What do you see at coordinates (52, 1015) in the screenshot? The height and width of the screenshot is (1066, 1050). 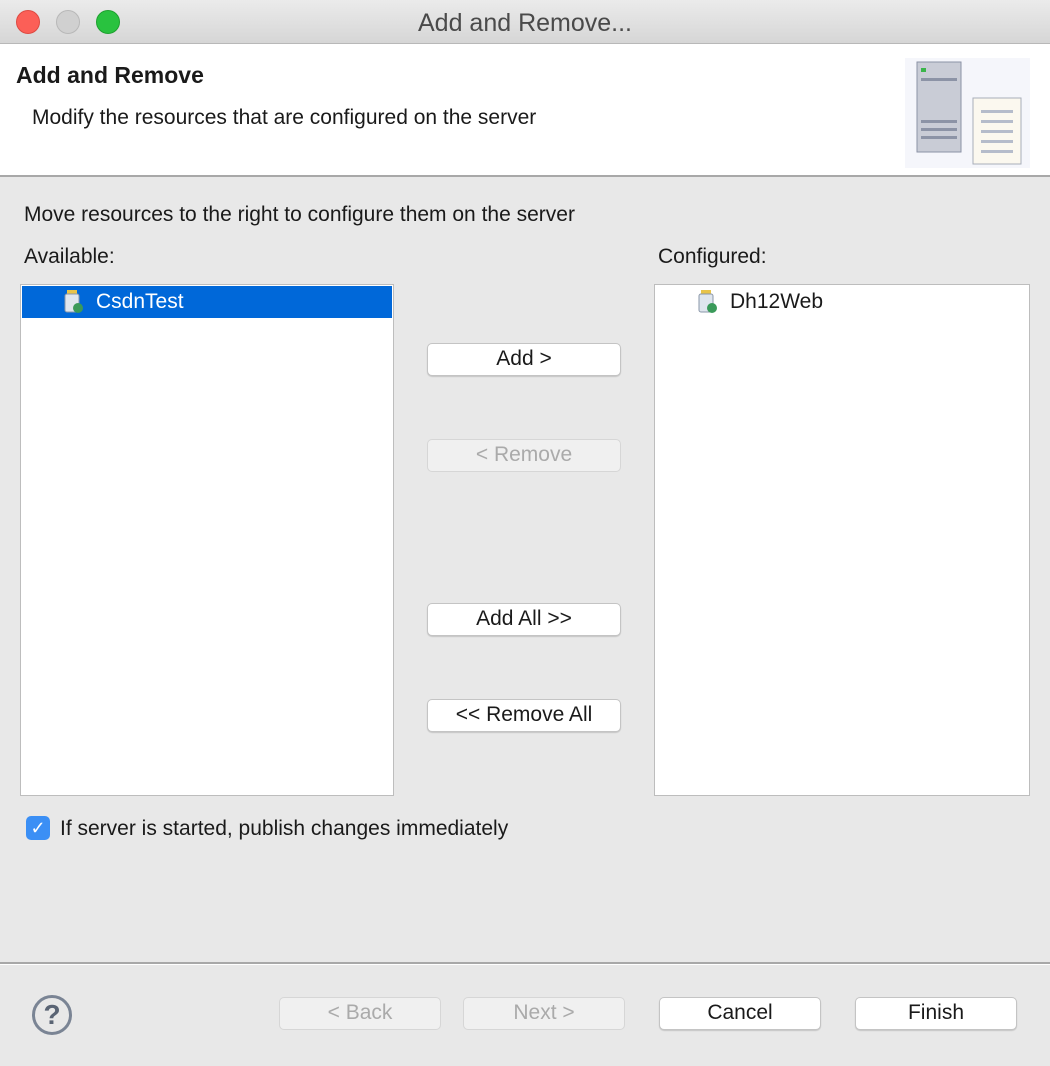 I see `help-icon: ?` at bounding box center [52, 1015].